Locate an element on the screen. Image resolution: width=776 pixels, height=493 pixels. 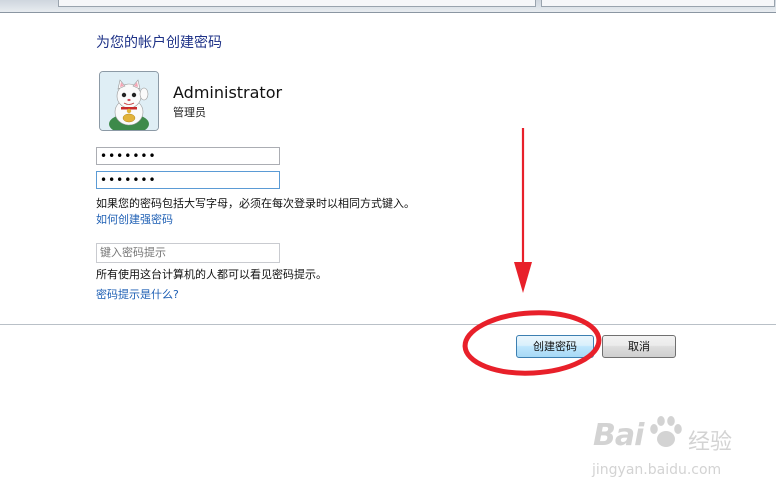
cancel-button: 取消 is located at coordinates (639, 346).